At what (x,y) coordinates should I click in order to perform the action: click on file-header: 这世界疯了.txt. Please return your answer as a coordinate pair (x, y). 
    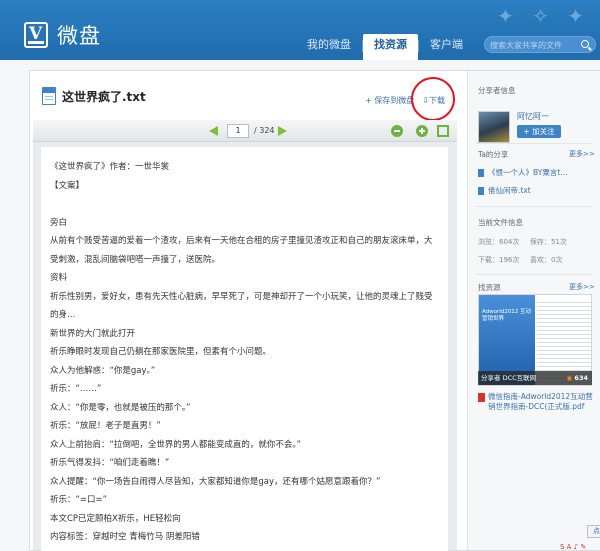
    Looking at the image, I should click on (94, 96).